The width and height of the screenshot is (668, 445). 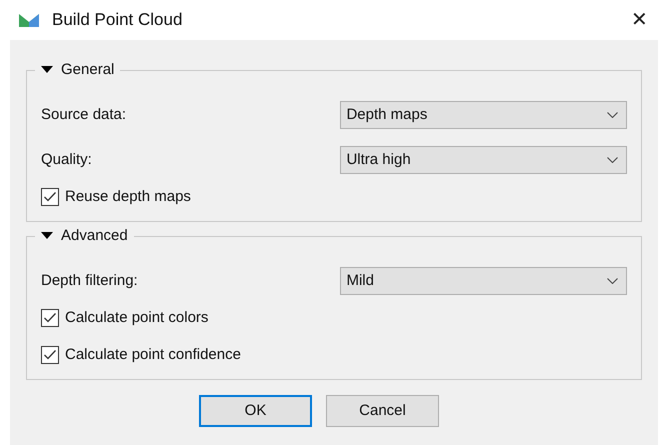 I want to click on dropdown: Ultra high, so click(x=483, y=160).